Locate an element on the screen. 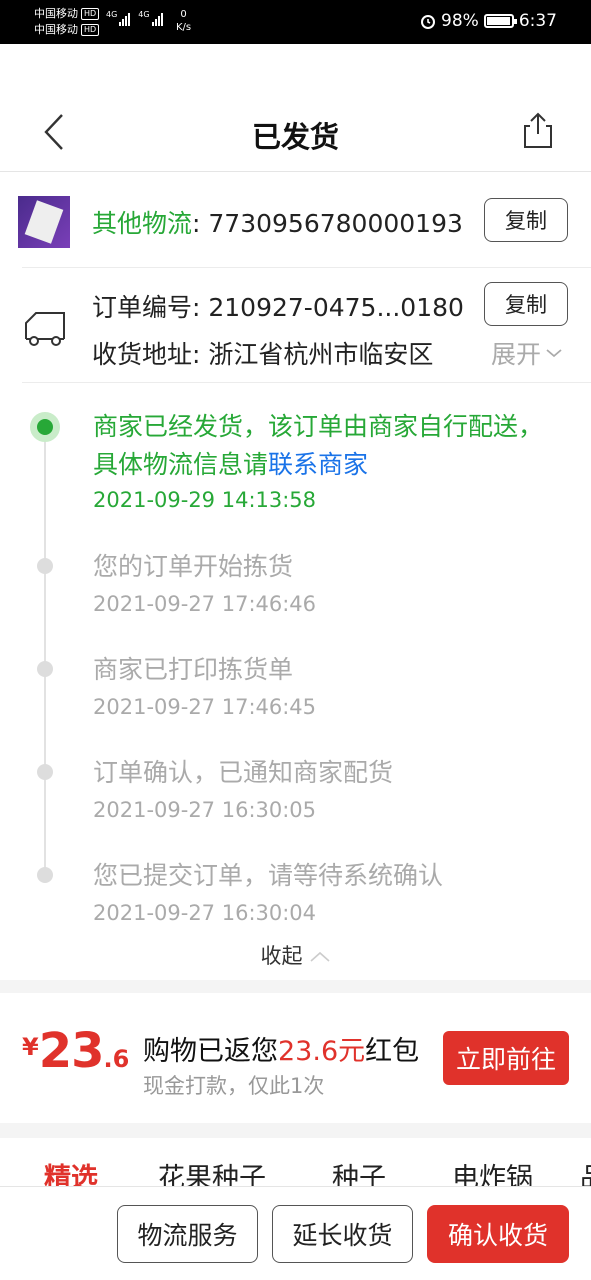 Image resolution: width=591 pixels, height=1280 pixels. tracking-number: : 7730956780000193 is located at coordinates (327, 223).